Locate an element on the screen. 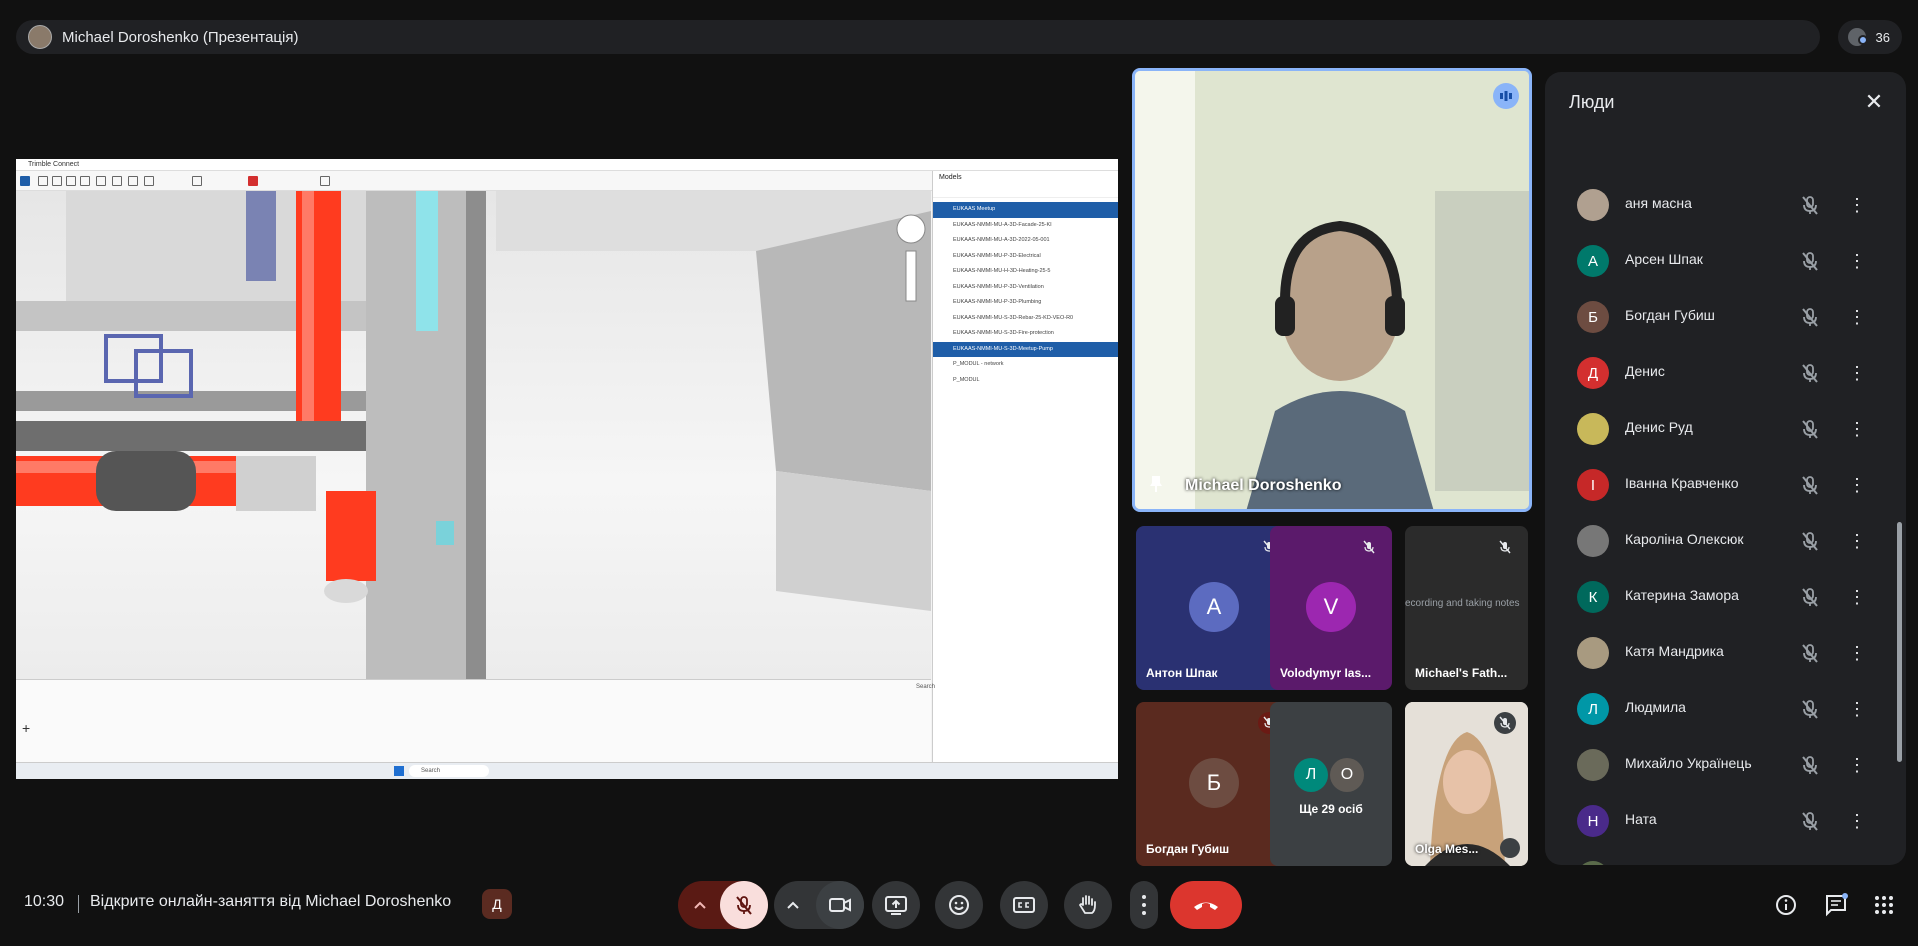  color-icon is located at coordinates (253, 181).